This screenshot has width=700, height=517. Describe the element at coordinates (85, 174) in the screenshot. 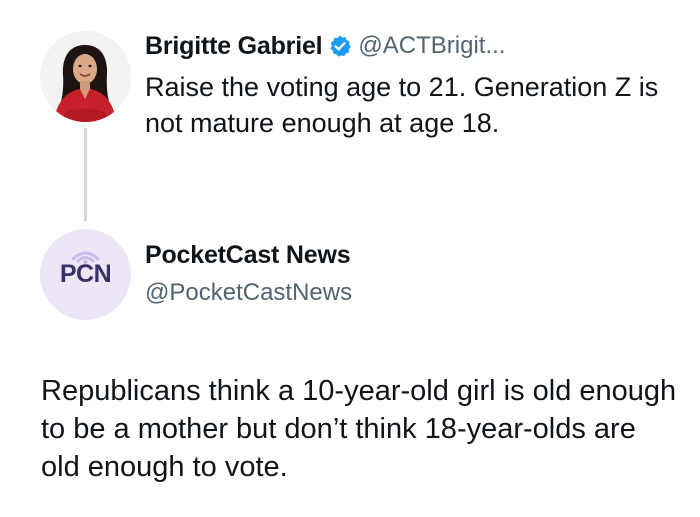

I see `thread-connector-line` at that location.